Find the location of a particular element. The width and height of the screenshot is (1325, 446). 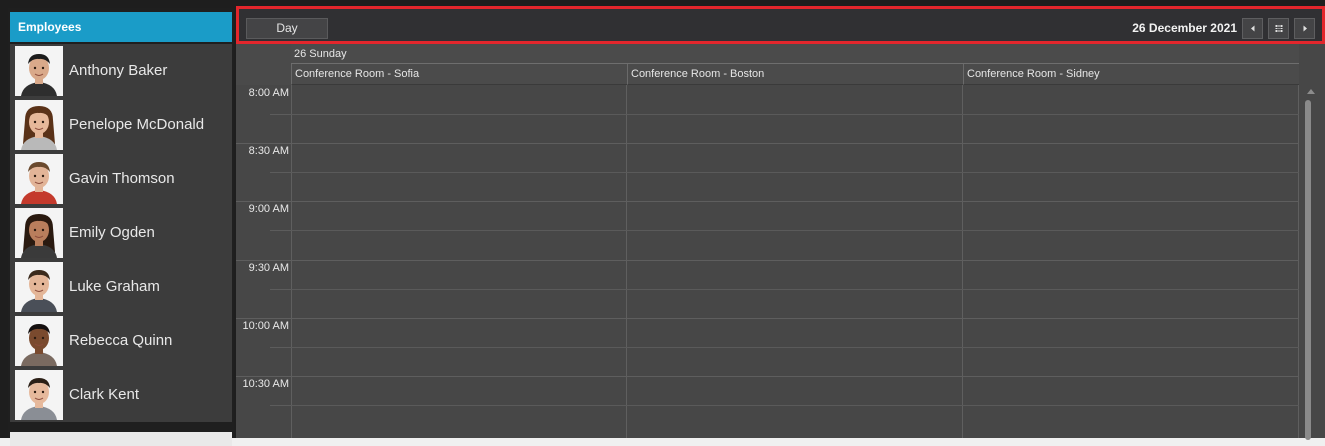

employee-item: Anthony Baker is located at coordinates (121, 71).